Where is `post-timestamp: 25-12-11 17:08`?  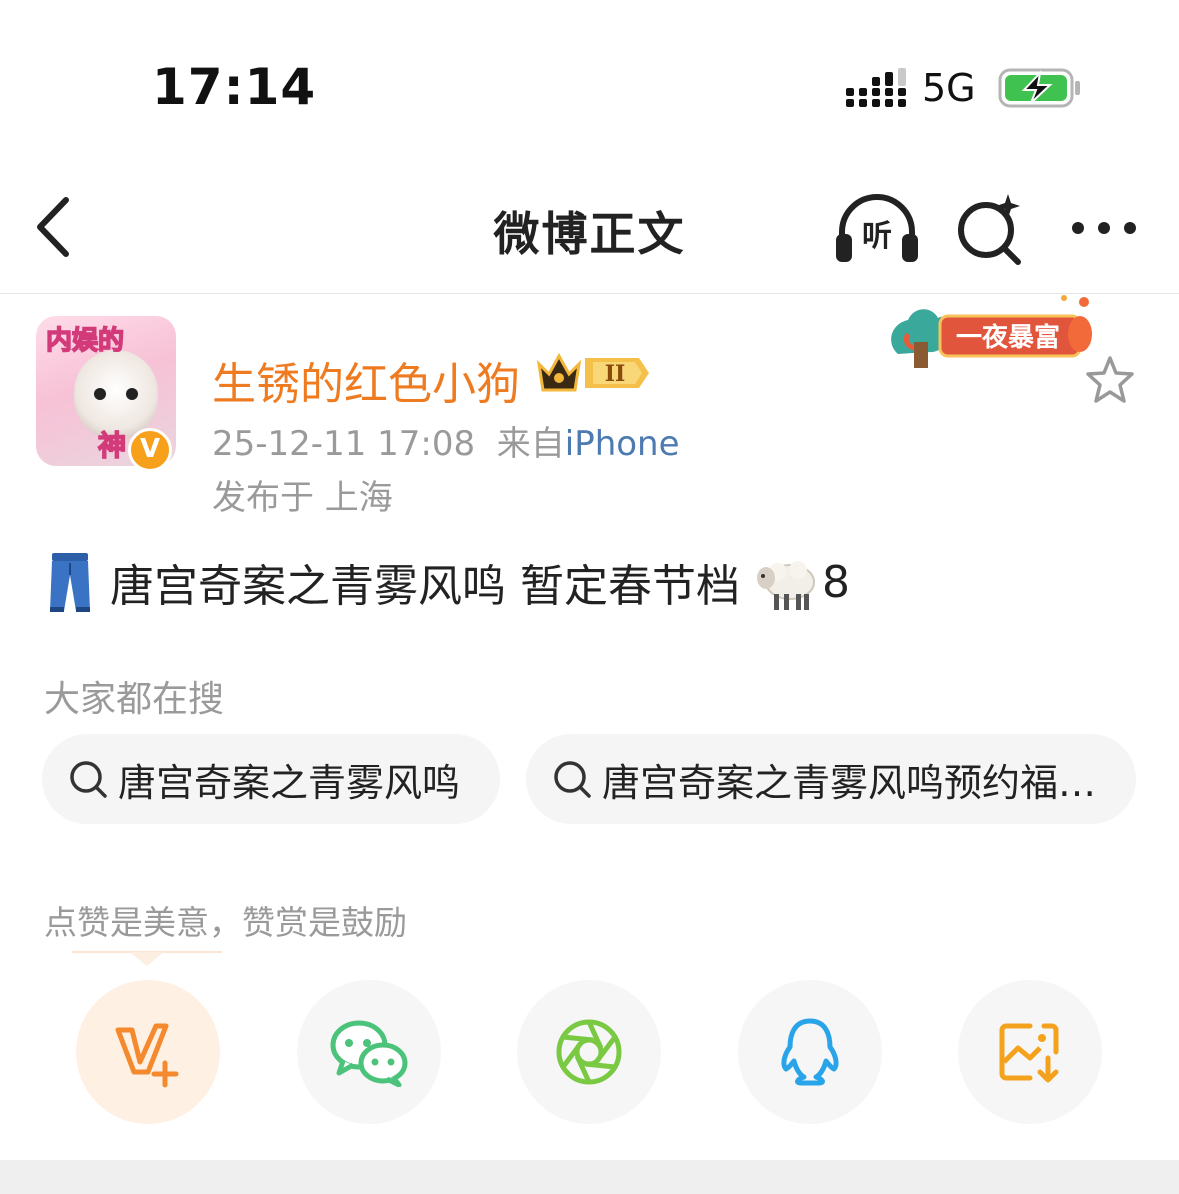
post-timestamp: 25-12-11 17:08 is located at coordinates (344, 444).